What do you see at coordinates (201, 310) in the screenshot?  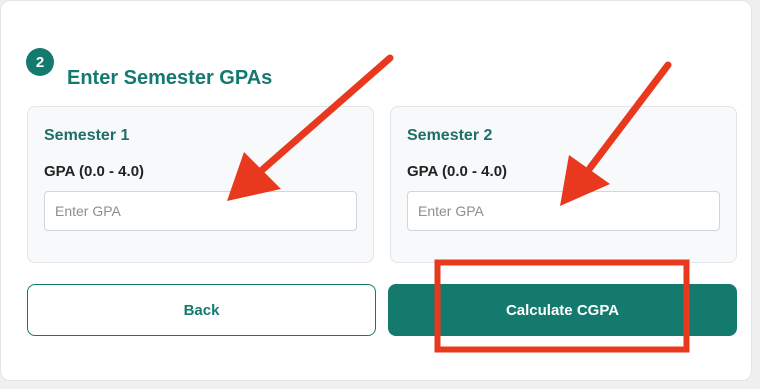 I see `back-button: Back` at bounding box center [201, 310].